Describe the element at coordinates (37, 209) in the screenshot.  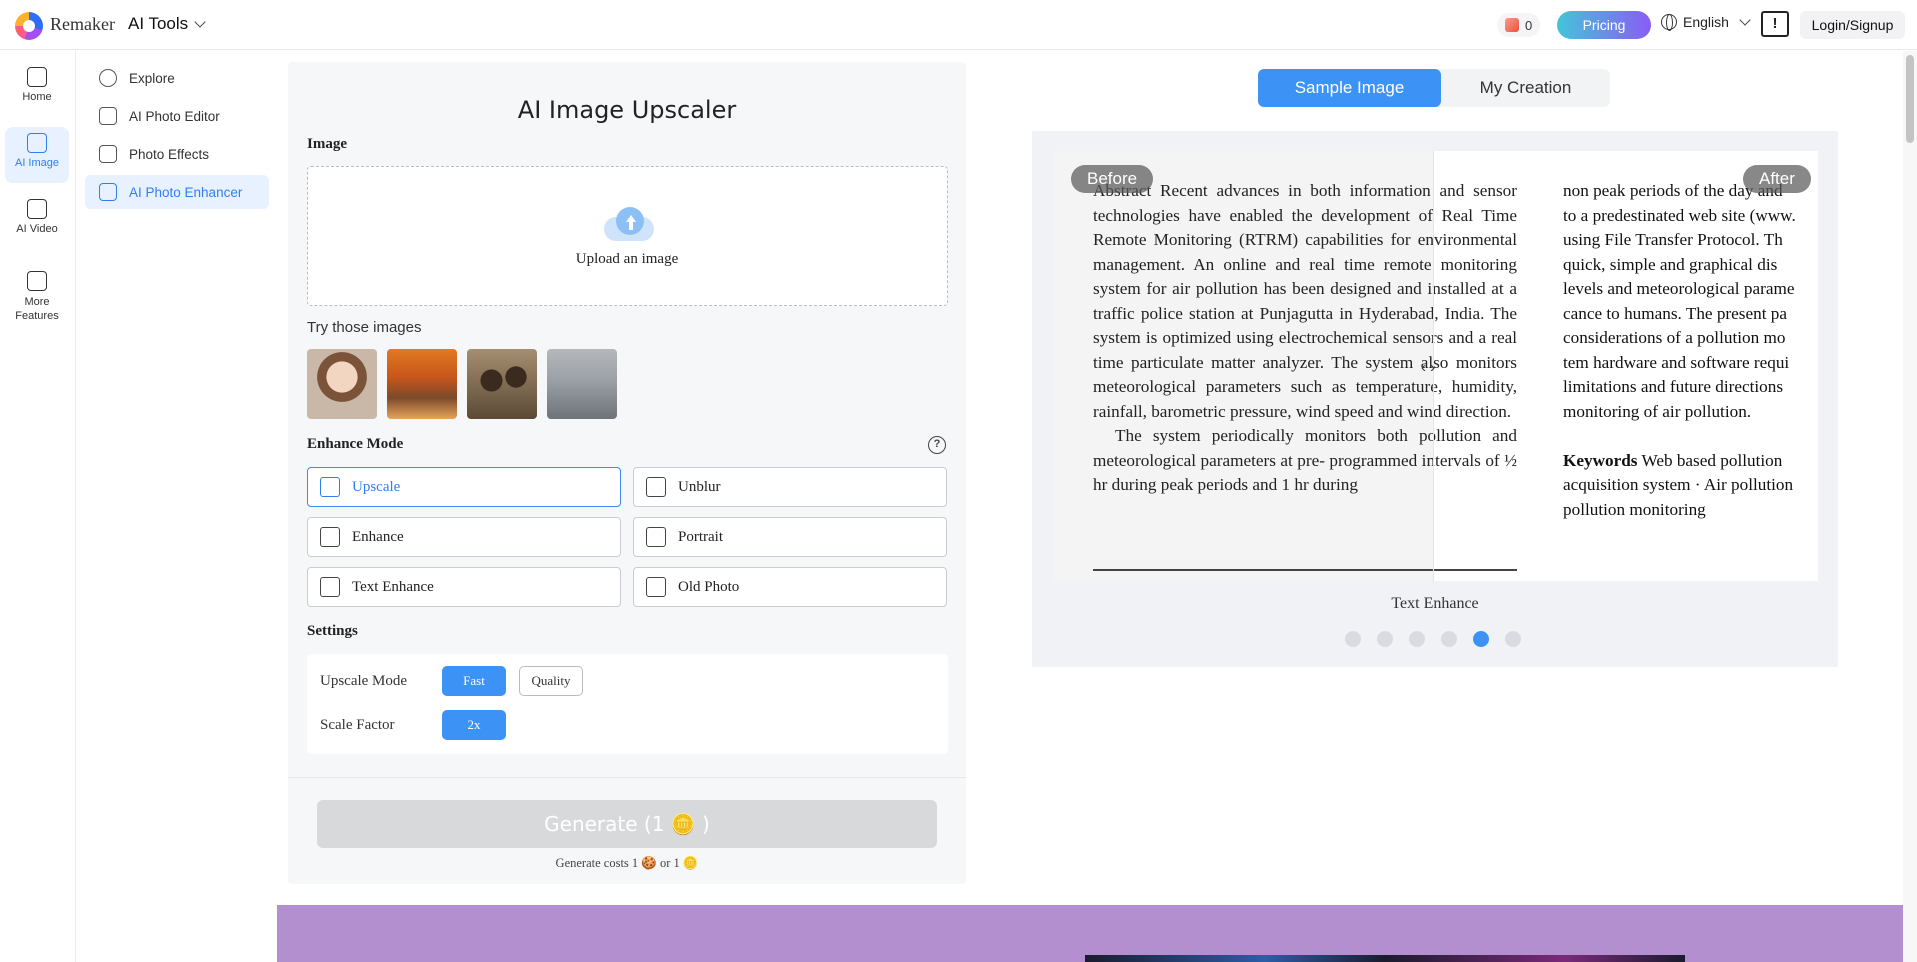
I see `video-icon` at that location.